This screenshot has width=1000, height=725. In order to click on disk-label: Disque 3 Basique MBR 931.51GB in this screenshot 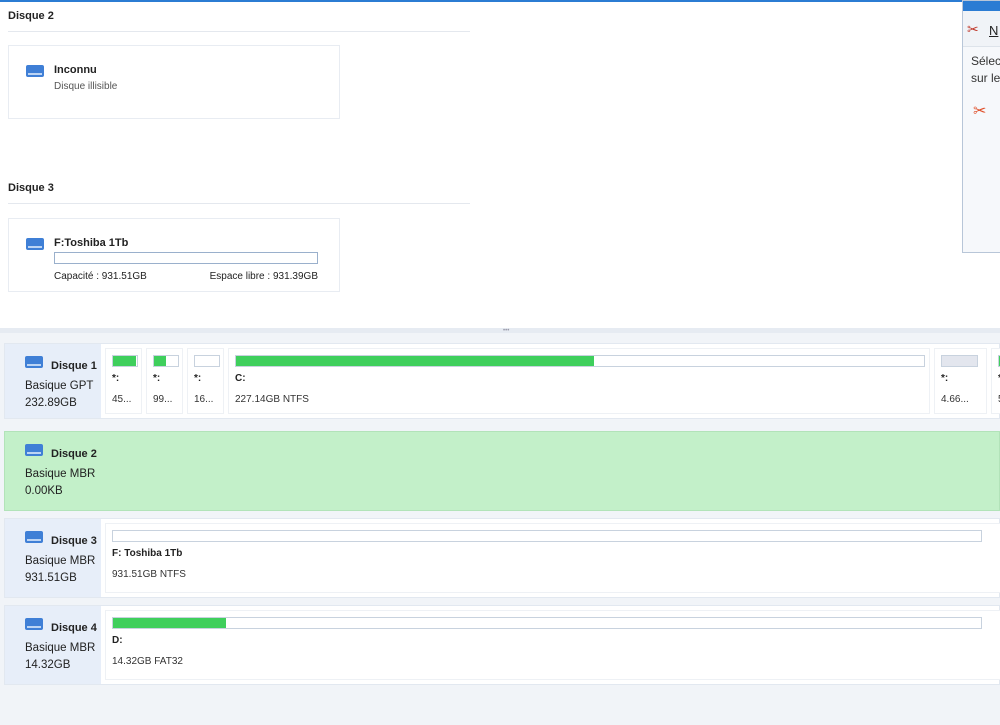, I will do `click(53, 558)`.